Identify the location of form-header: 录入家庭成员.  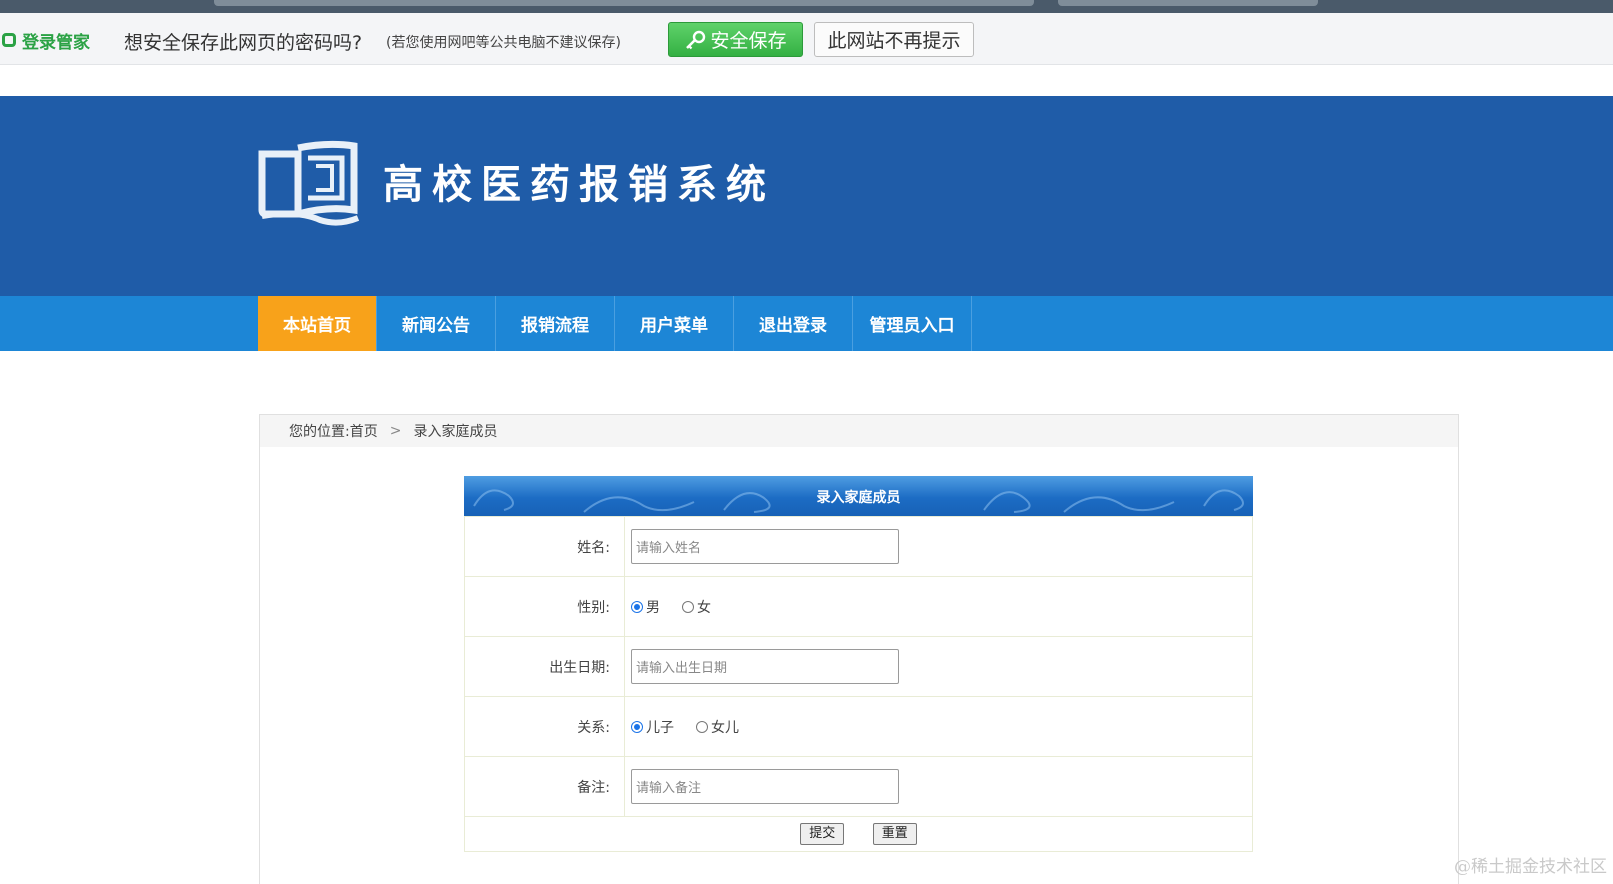
(858, 496).